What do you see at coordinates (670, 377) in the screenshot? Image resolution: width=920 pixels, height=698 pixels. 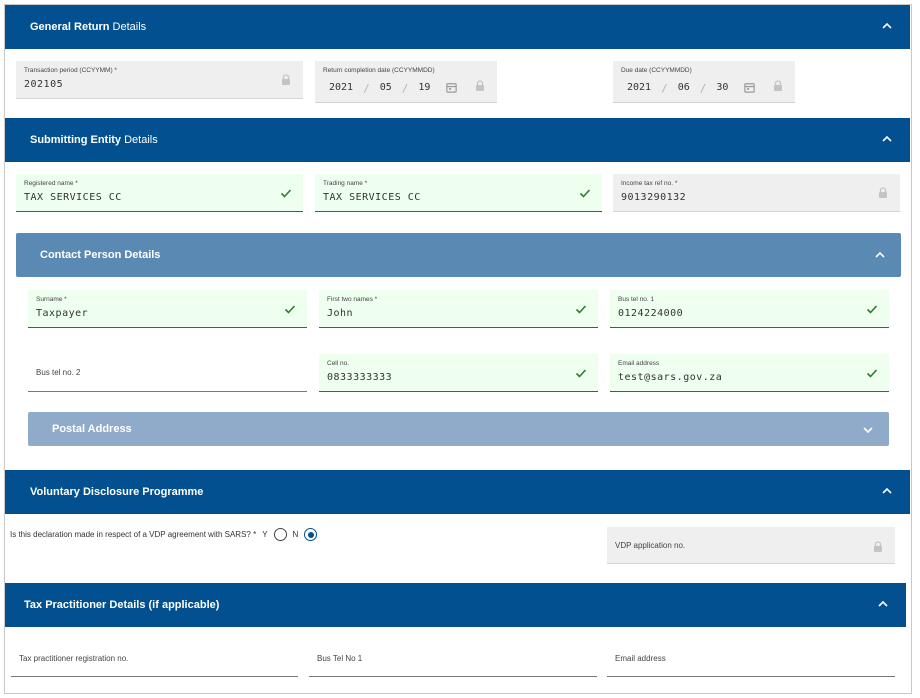 I see `email-value: test@sars.gov.za` at bounding box center [670, 377].